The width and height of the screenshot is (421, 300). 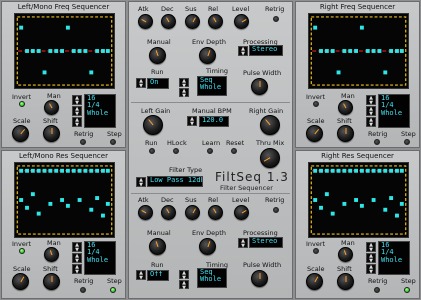 I want to click on right-gain-knob, so click(x=270, y=125).